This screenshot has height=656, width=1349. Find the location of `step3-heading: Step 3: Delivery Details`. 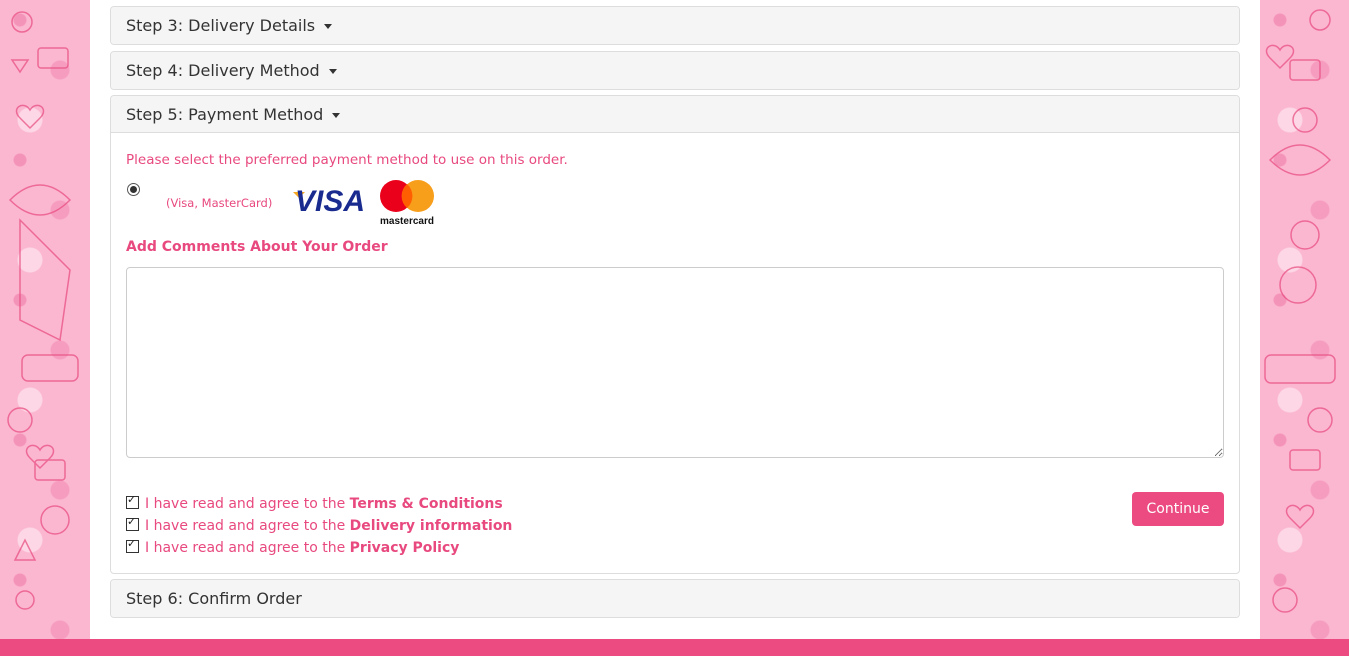

step3-heading: Step 3: Delivery Details is located at coordinates (675, 25).